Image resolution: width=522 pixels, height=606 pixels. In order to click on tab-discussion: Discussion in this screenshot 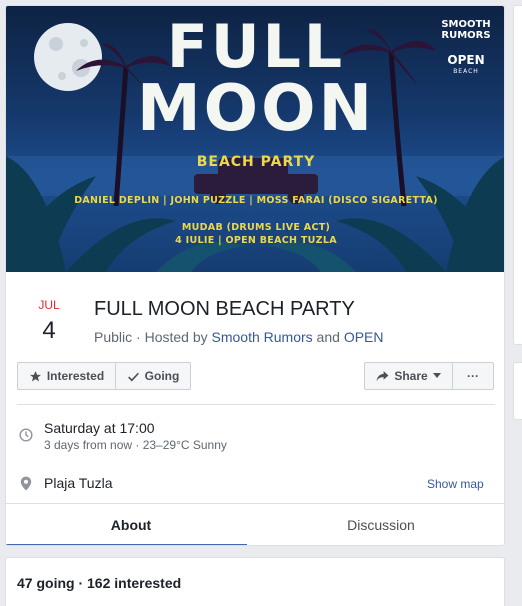, I will do `click(380, 524)`.